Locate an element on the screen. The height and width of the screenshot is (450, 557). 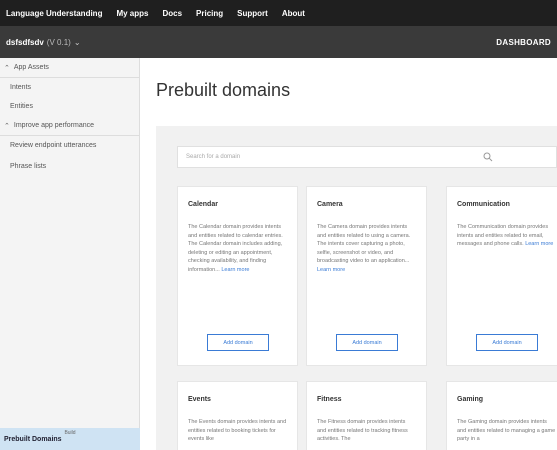
search-placeholder: Search for a domain is located at coordinates (213, 157).